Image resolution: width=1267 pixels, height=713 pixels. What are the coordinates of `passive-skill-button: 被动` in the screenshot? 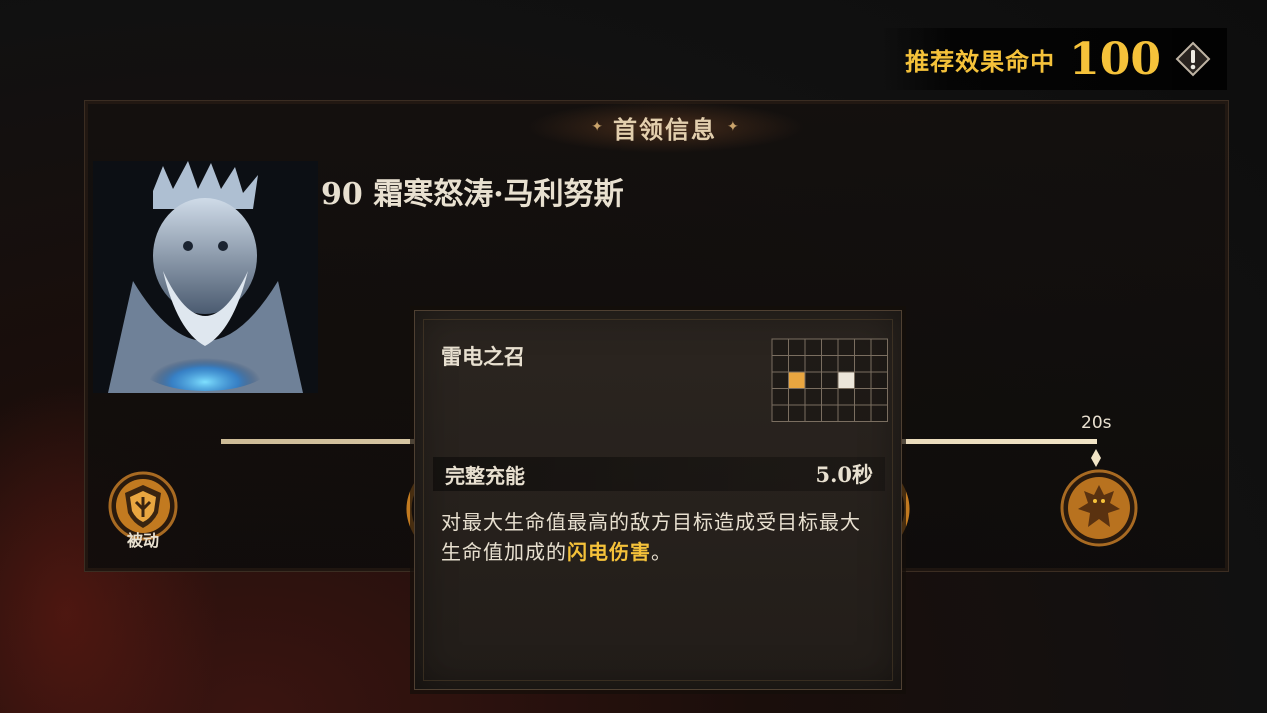 It's located at (143, 514).